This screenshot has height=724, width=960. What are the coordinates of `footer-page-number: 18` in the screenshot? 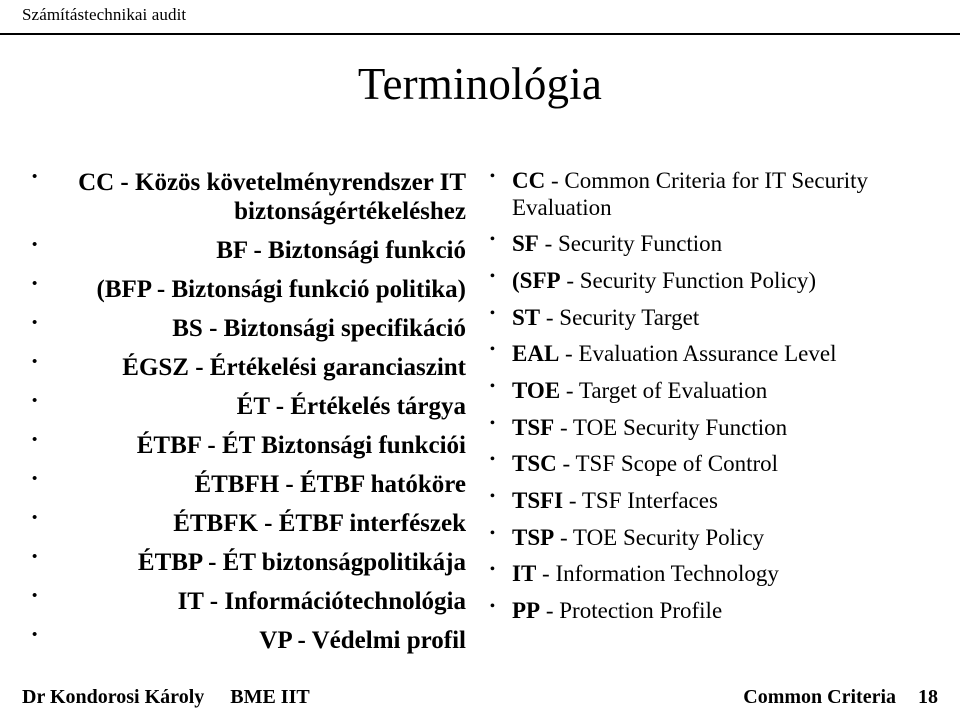 It's located at (928, 697).